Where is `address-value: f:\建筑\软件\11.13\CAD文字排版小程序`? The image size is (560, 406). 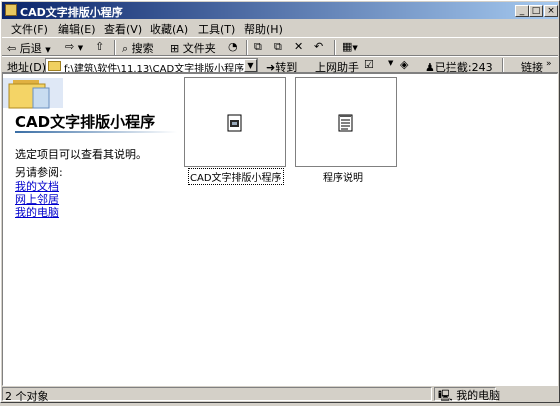 address-value: f:\建筑\软件\11.13\CAD文字排版小程序 is located at coordinates (154, 68).